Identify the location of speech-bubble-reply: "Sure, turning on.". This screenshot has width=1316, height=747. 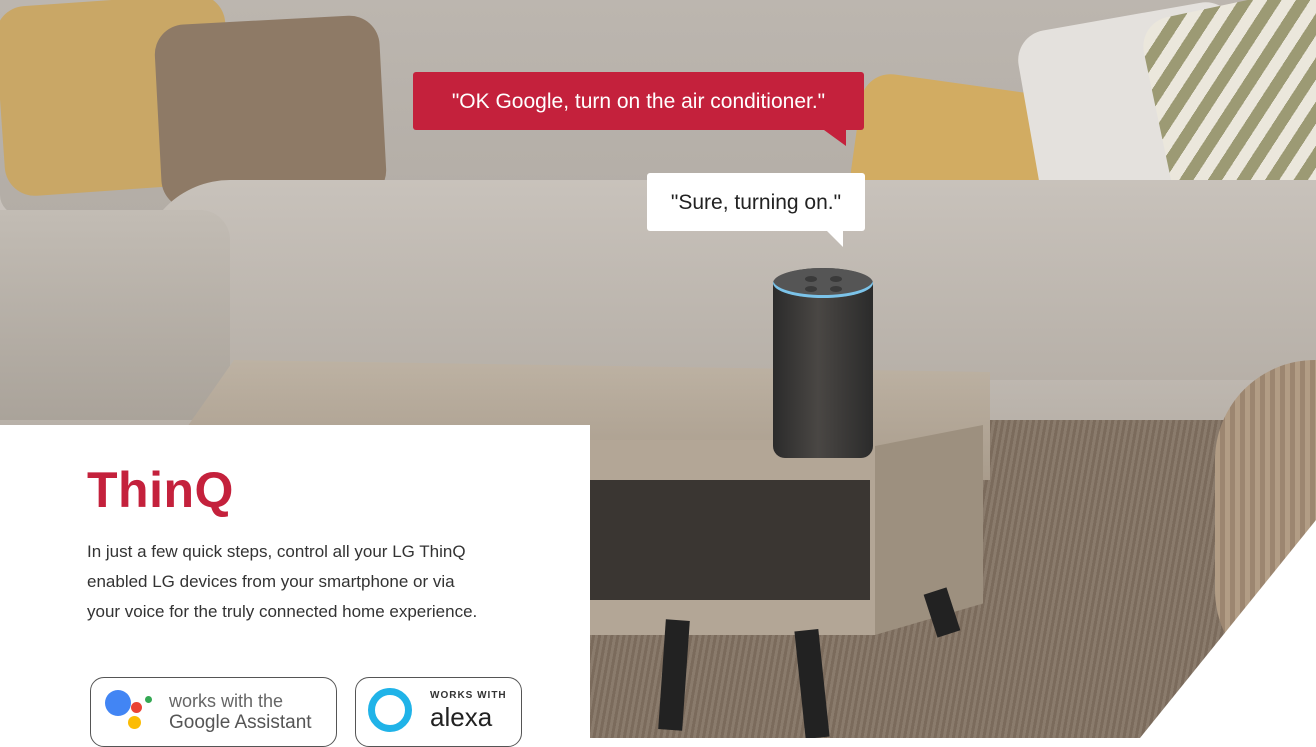
(756, 210).